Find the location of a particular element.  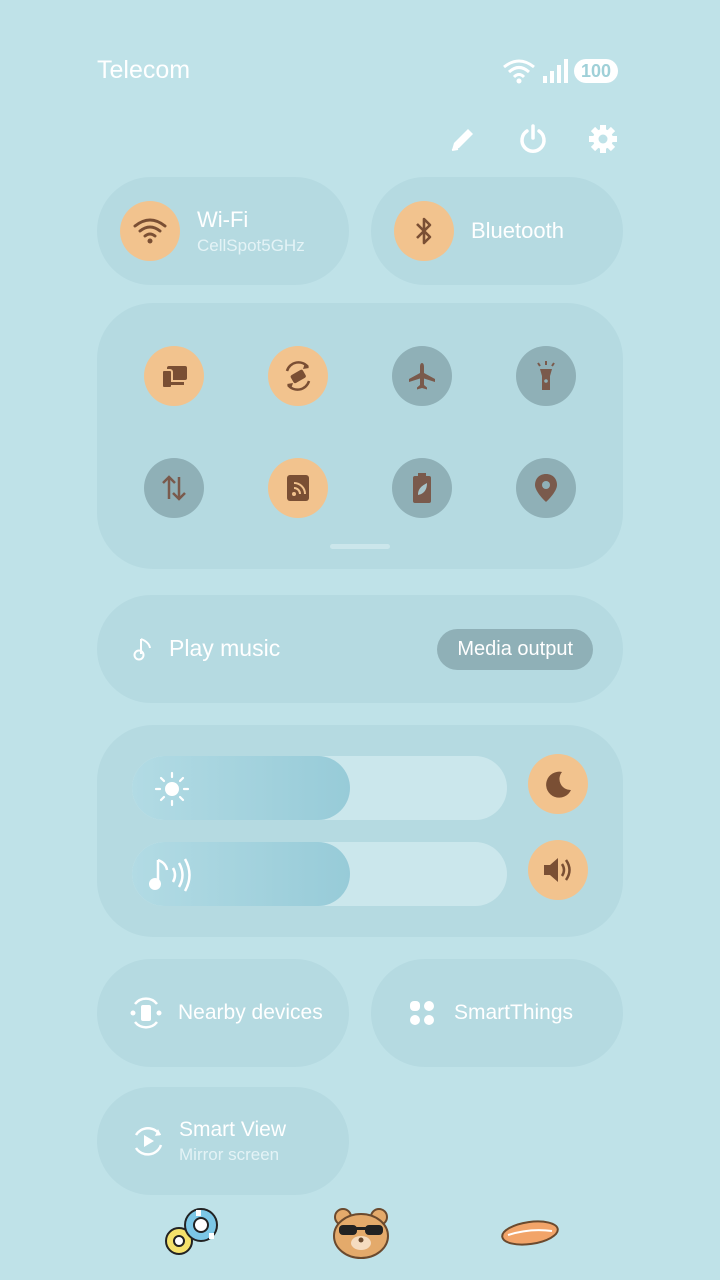

night-mode-button is located at coordinates (558, 784).